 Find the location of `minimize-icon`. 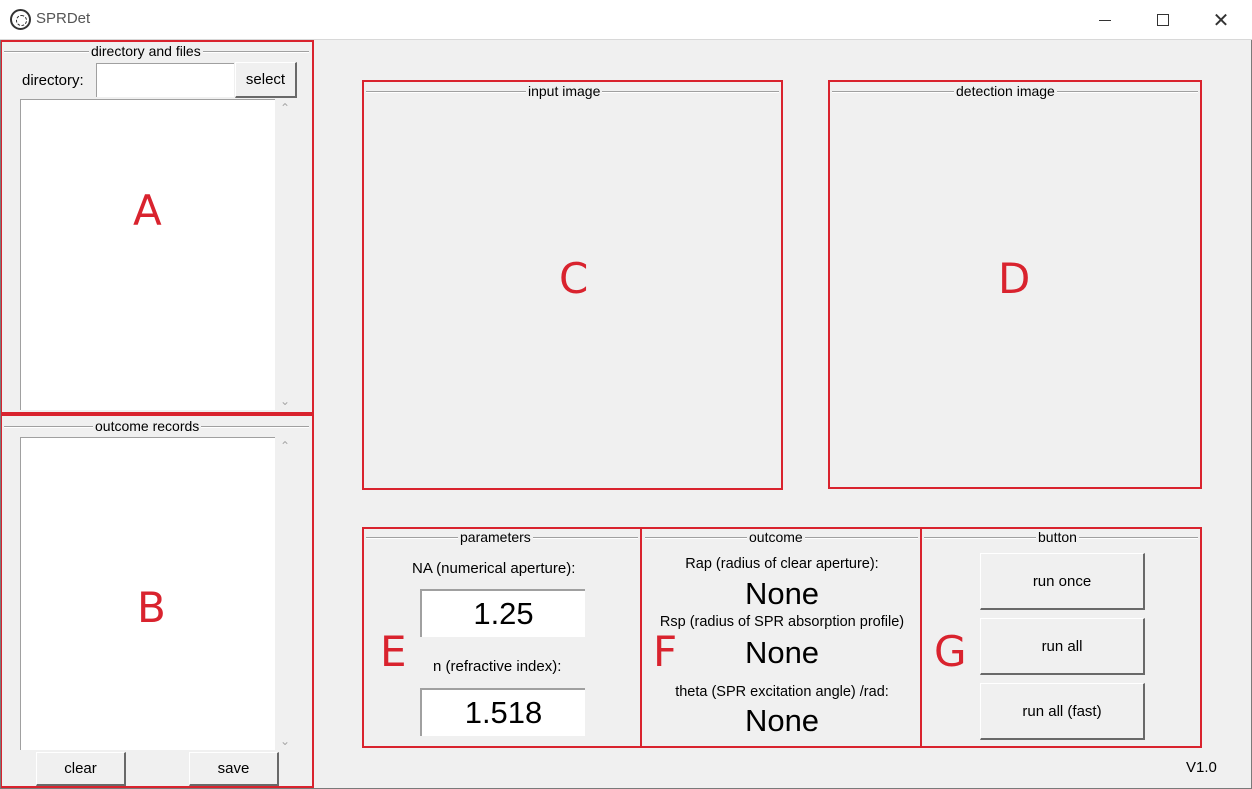

minimize-icon is located at coordinates (1105, 20).